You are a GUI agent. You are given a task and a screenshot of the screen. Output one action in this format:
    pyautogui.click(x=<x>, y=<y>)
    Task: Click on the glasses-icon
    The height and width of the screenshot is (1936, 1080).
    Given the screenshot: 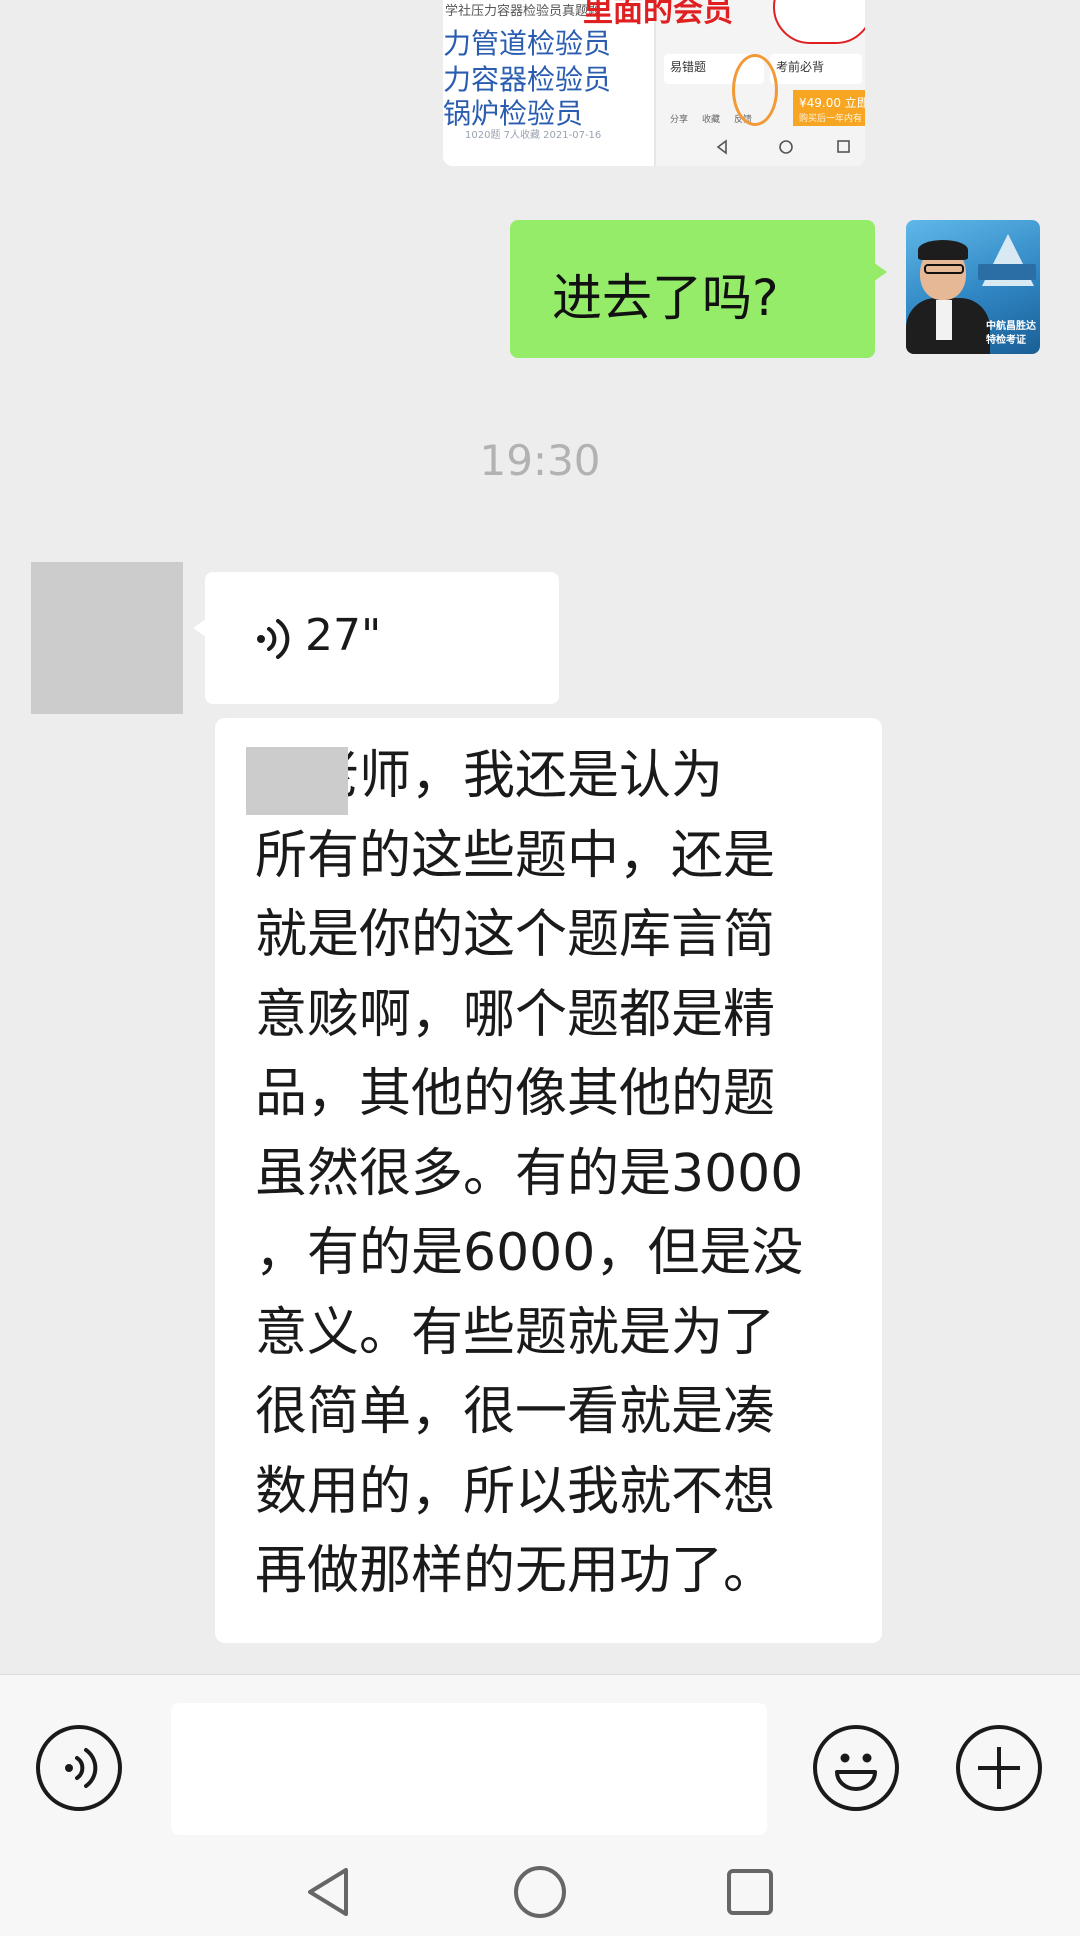 What is the action you would take?
    pyautogui.click(x=944, y=269)
    